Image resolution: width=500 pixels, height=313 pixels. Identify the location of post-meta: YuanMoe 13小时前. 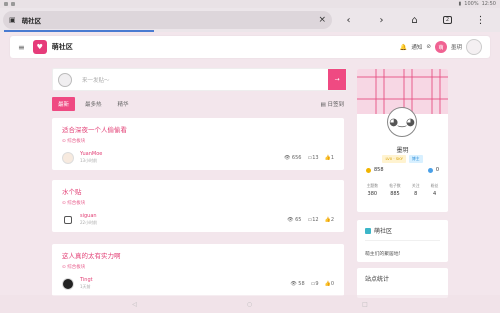
(82, 157).